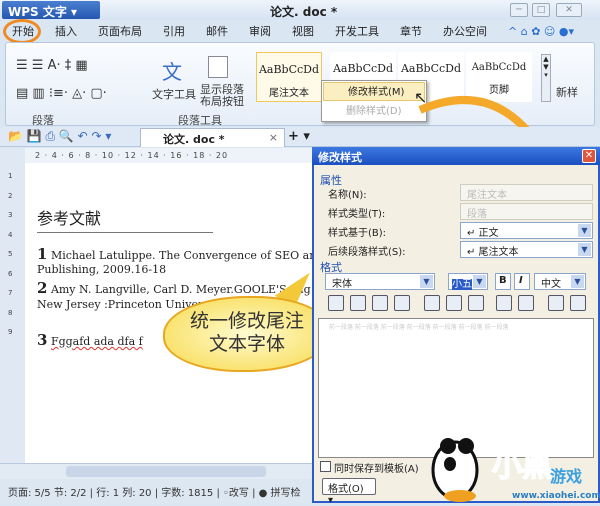 The image size is (600, 506). Describe the element at coordinates (541, 10) in the screenshot. I see `maximize-button: □` at that location.